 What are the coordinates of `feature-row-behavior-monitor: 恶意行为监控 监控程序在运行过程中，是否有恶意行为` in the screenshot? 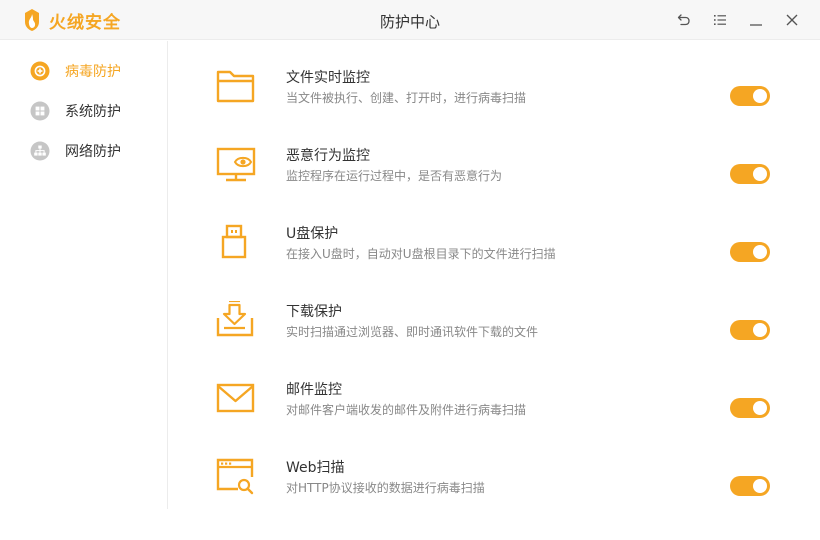 It's located at (504, 175).